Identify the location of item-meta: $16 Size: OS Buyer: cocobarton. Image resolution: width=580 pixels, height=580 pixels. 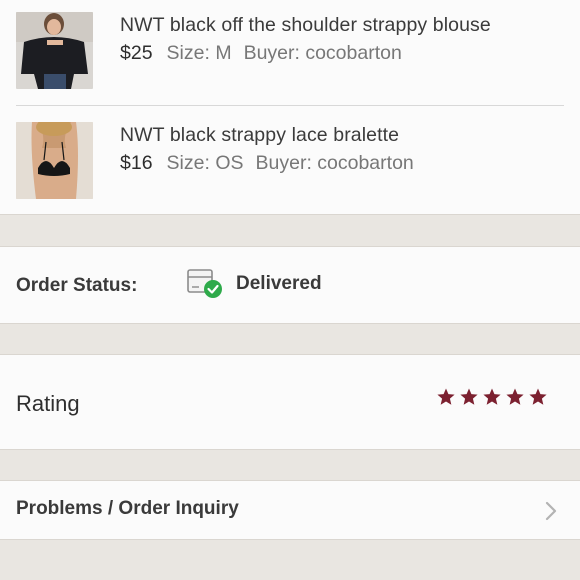
(267, 163).